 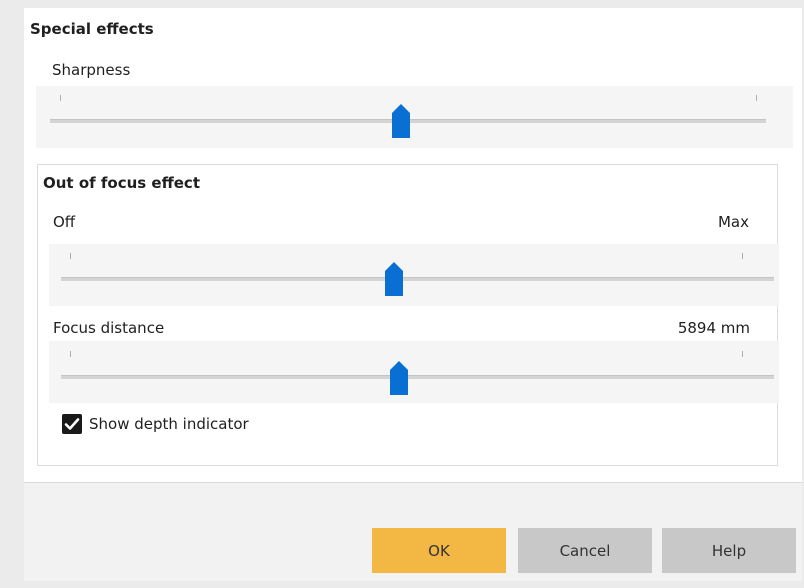 I want to click on sharpness-slider-thumb, so click(x=401, y=121).